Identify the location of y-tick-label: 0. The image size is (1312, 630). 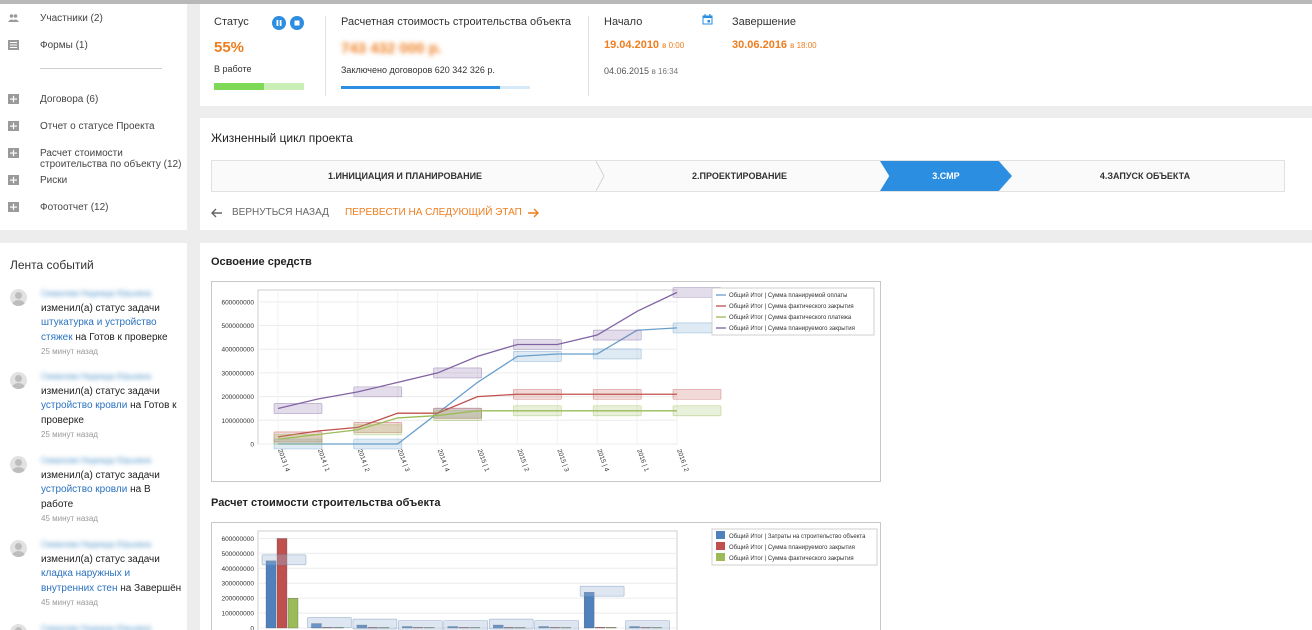
(252, 445).